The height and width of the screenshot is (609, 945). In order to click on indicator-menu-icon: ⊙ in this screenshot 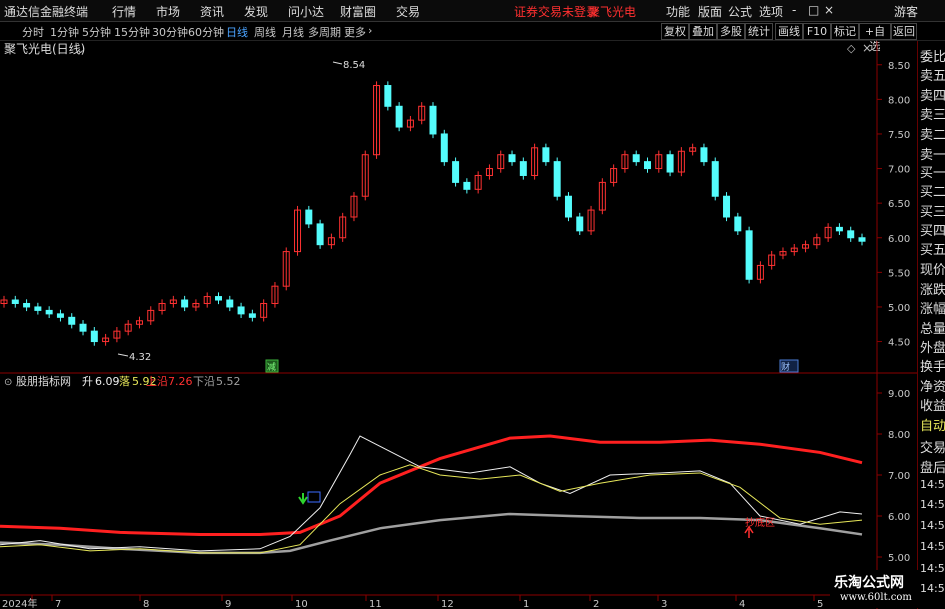, I will do `click(8, 382)`.